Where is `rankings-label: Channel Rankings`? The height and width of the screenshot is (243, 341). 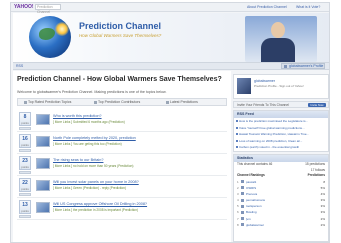
rankings-label: Channel Rankings is located at coordinates (251, 175).